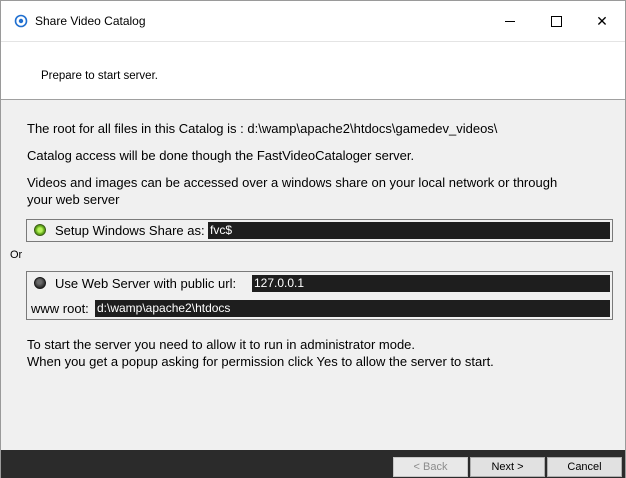 Image resolution: width=626 pixels, height=478 pixels. Describe the element at coordinates (16, 255) in the screenshot. I see `or-label: Or` at that location.